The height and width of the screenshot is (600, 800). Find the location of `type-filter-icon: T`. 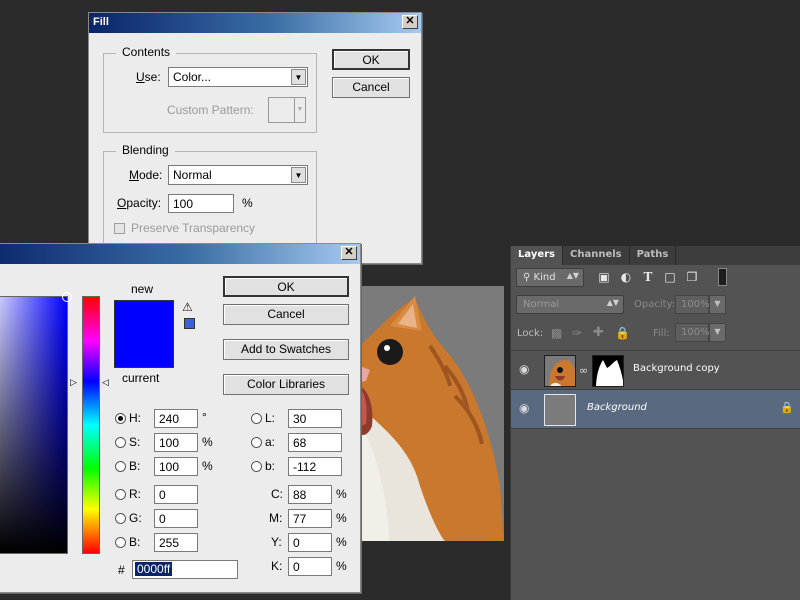

type-filter-icon: T is located at coordinates (648, 277).